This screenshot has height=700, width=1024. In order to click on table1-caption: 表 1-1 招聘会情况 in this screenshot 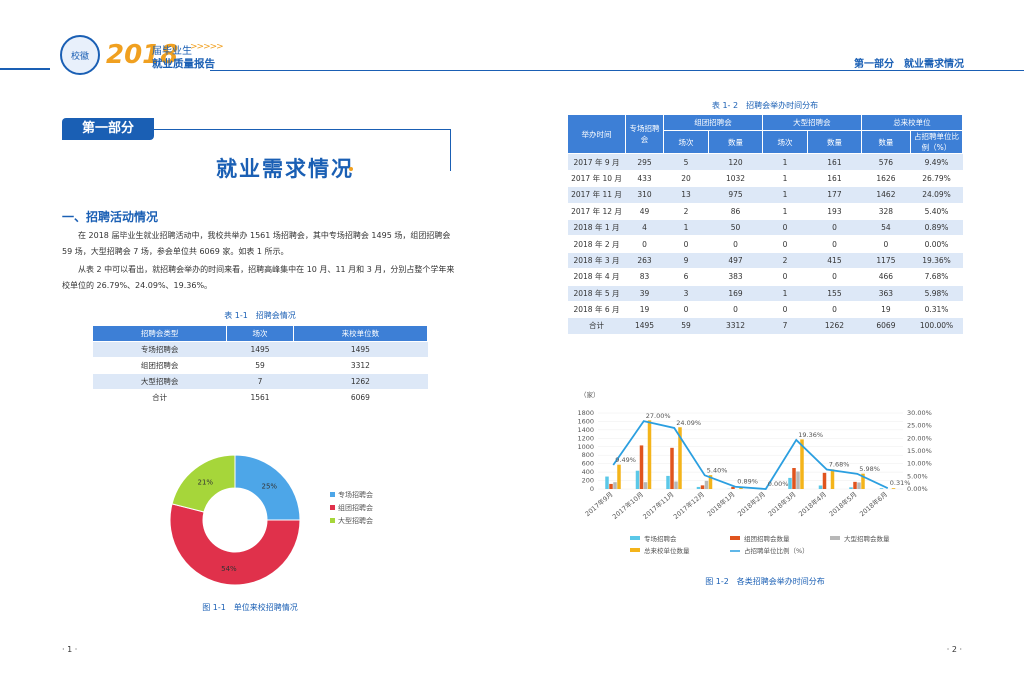, I will do `click(260, 315)`.